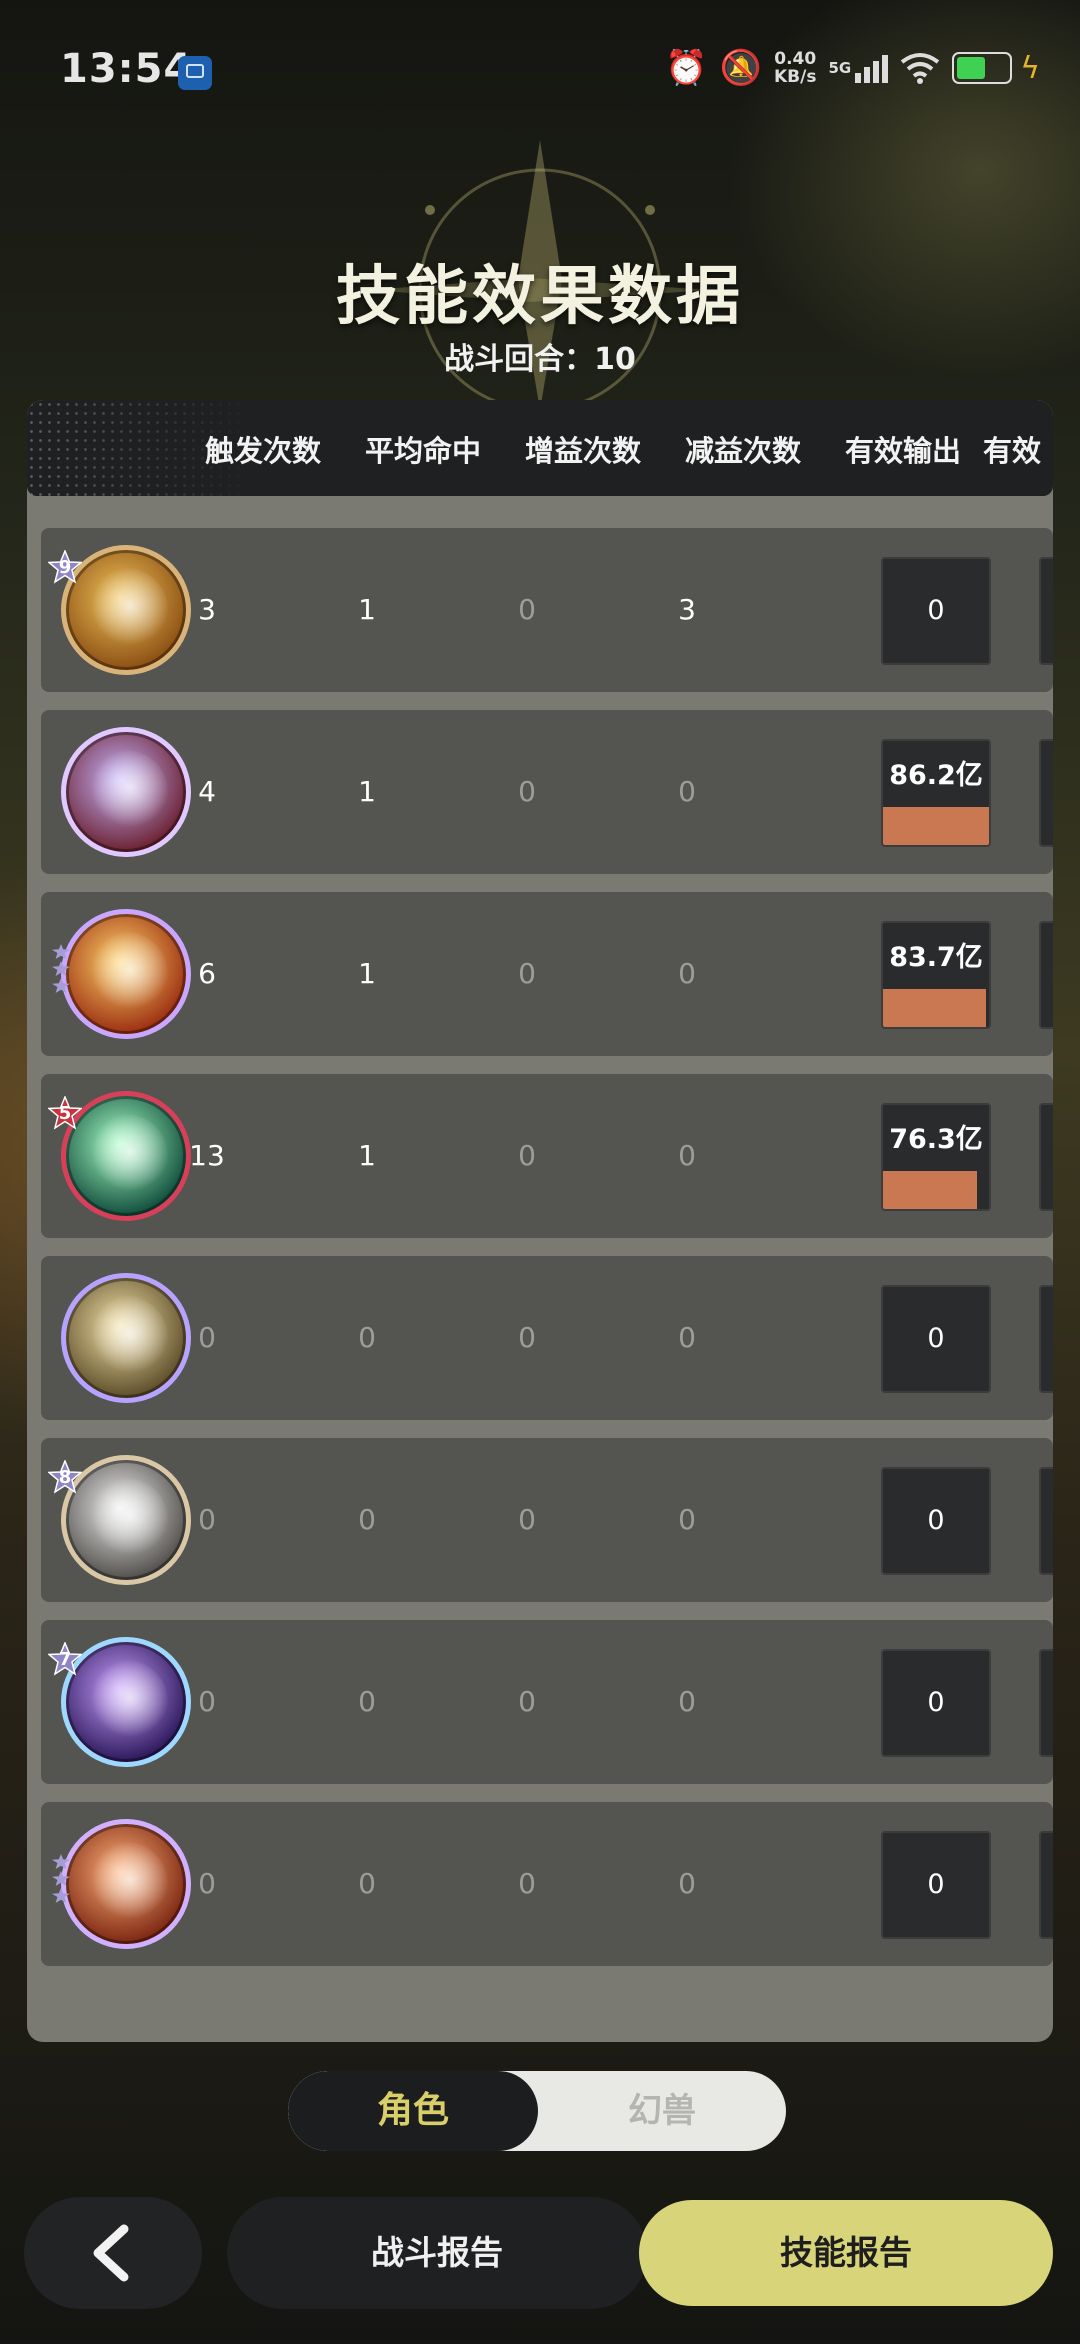 This screenshot has width=1080, height=2344. Describe the element at coordinates (207, 791) in the screenshot. I see `cell-triggers: 4` at that location.